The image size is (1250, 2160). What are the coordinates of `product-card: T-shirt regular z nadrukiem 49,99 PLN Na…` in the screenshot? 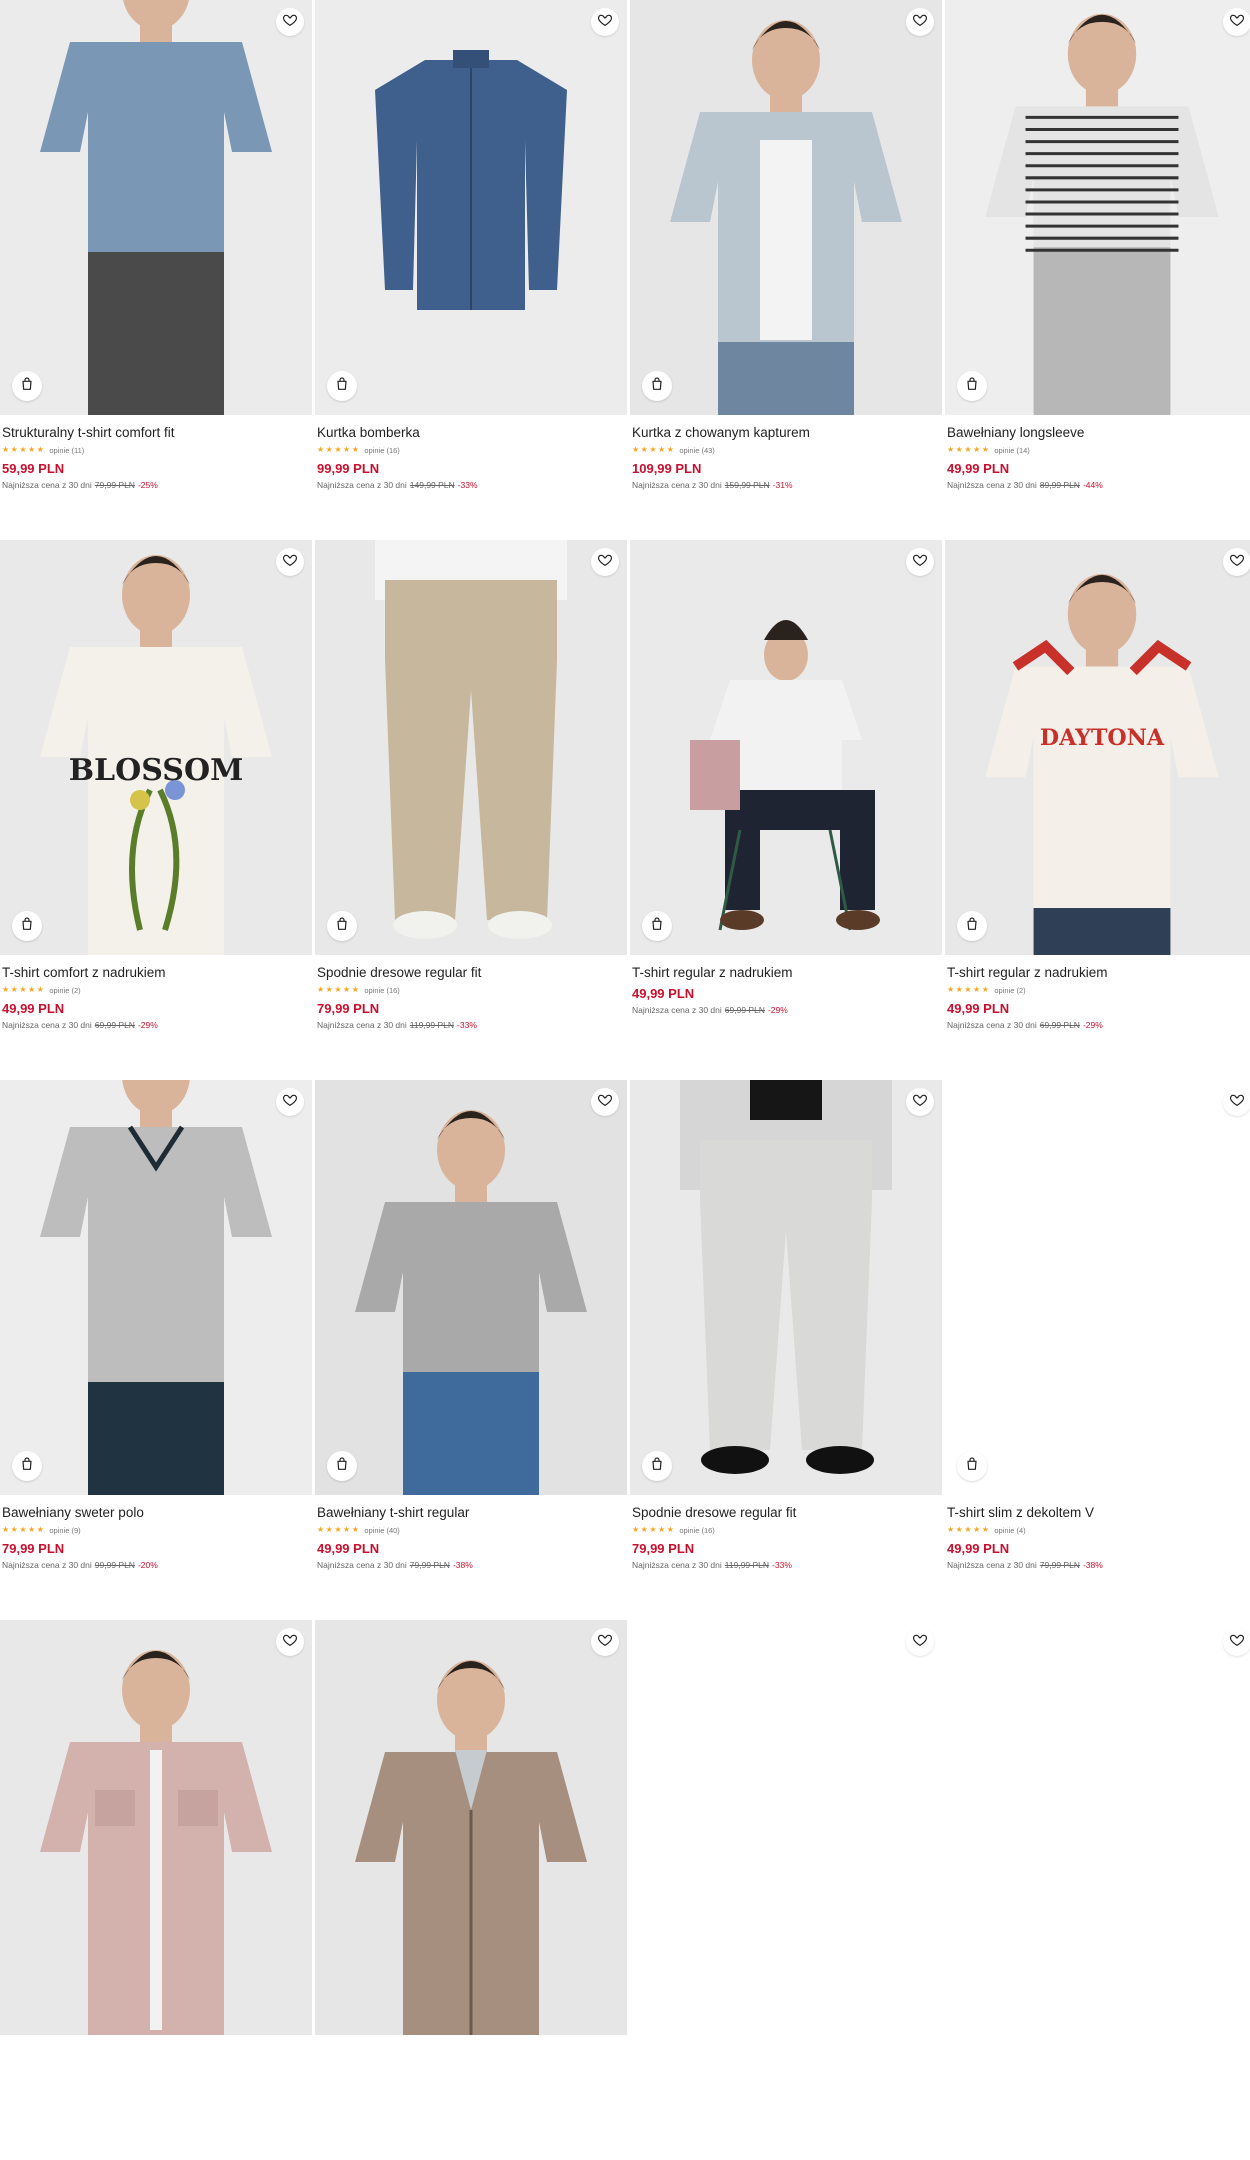 It's located at (786, 810).